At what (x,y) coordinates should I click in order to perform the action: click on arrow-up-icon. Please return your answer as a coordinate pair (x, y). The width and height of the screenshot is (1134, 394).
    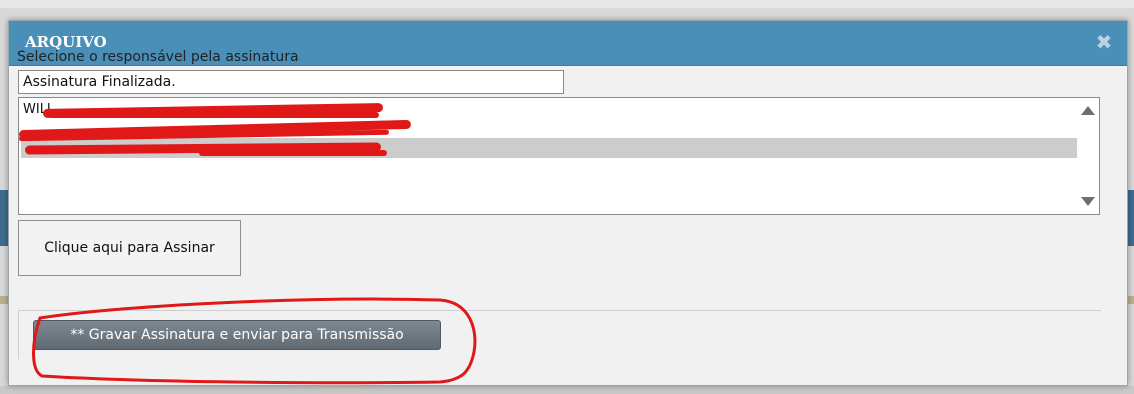
    Looking at the image, I should click on (1088, 110).